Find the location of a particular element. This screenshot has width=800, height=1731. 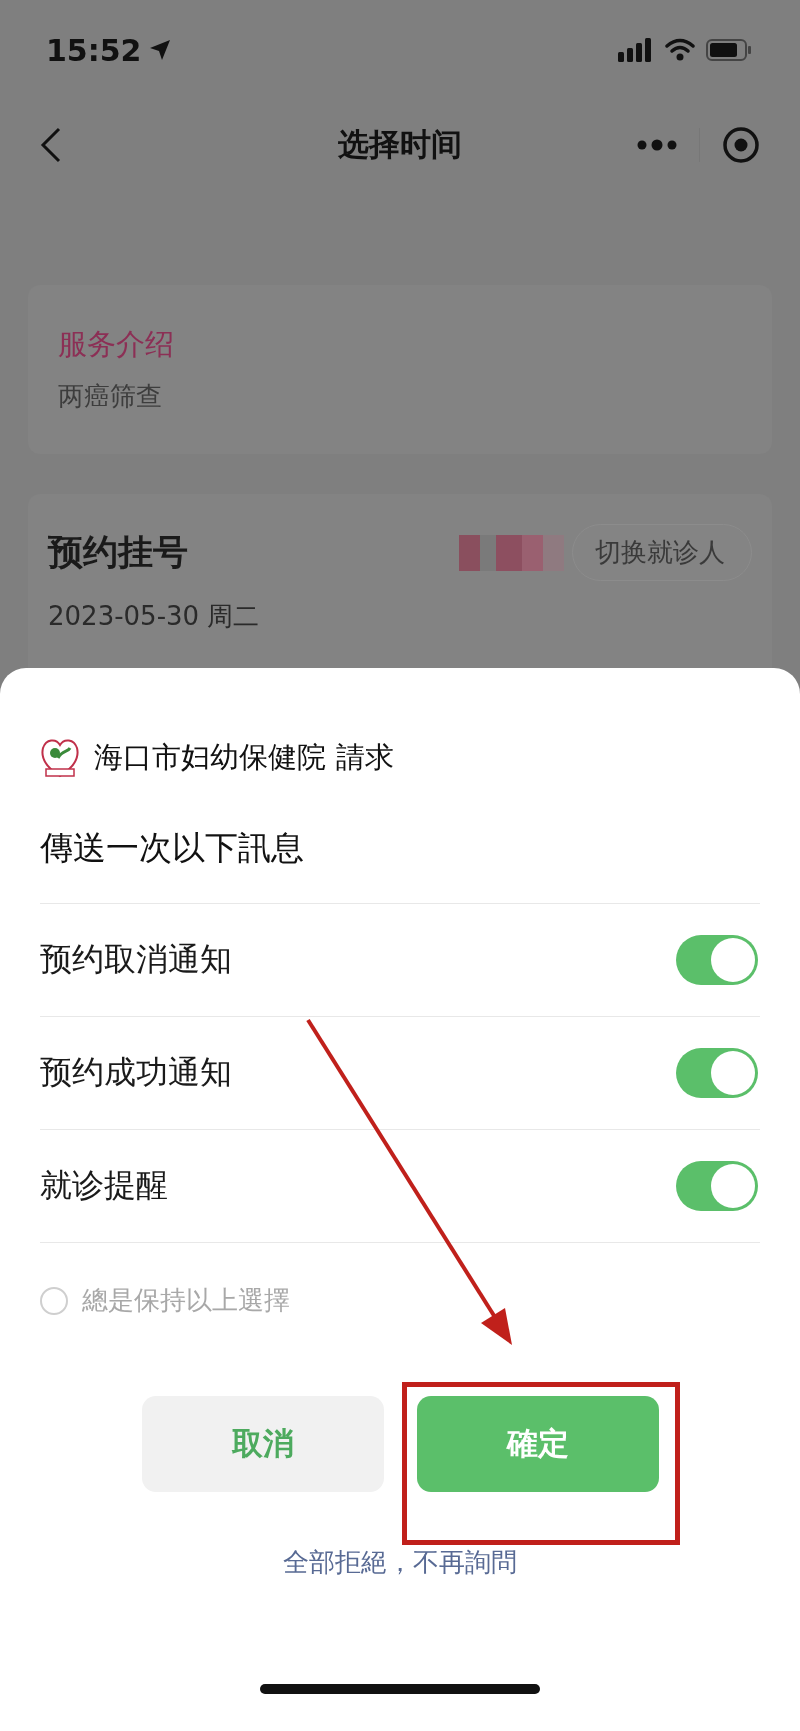

page-title: 选择时间 is located at coordinates (400, 144).